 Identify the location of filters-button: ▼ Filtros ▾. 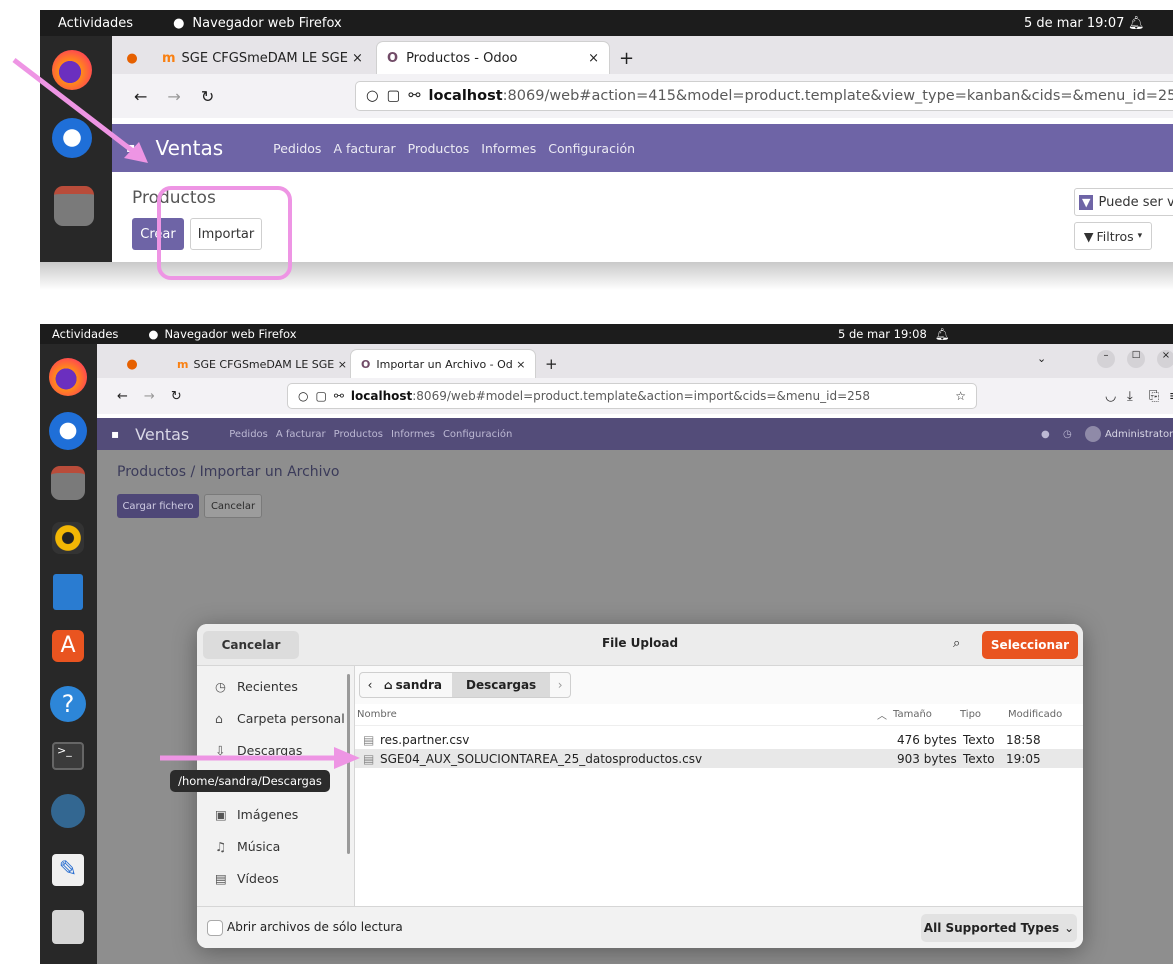
(1113, 236).